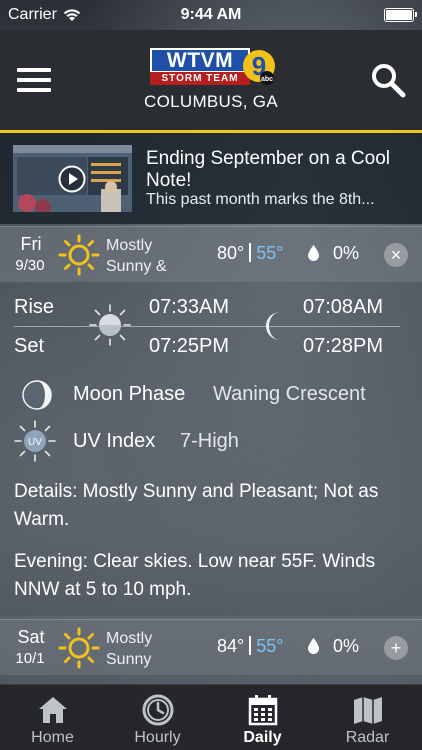 The image size is (422, 750). I want to click on tab-radar-label: Radar, so click(367, 737).